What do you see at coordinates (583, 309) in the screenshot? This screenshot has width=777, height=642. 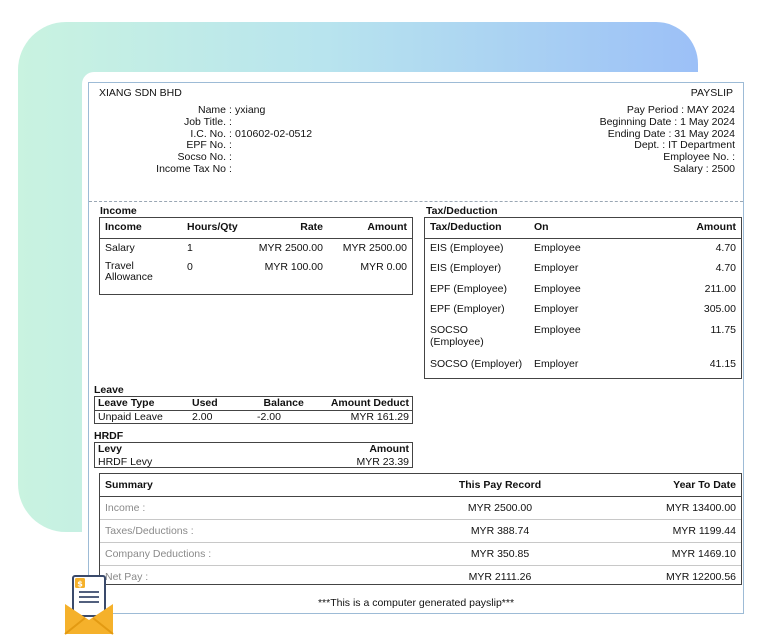 I see `table-row: EPF (Employer) Employer 305.00` at bounding box center [583, 309].